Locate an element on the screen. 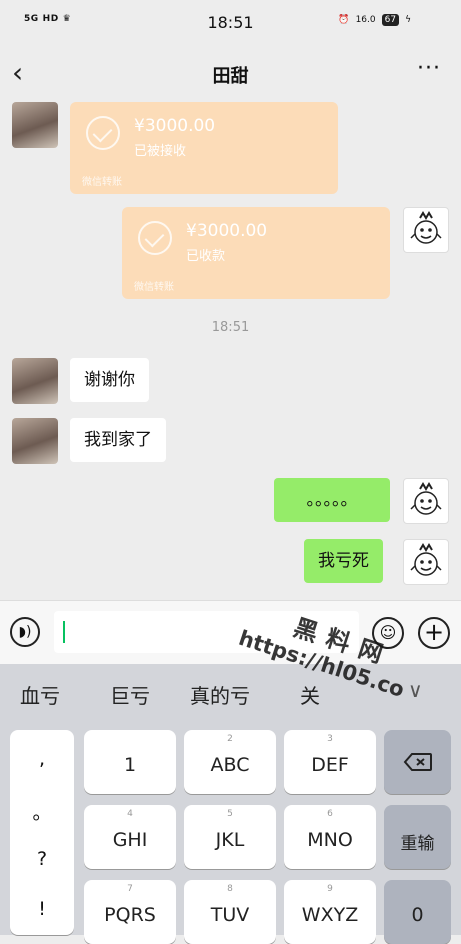 The image size is (461, 944). candidate-word: 血亏 is located at coordinates (40, 694).